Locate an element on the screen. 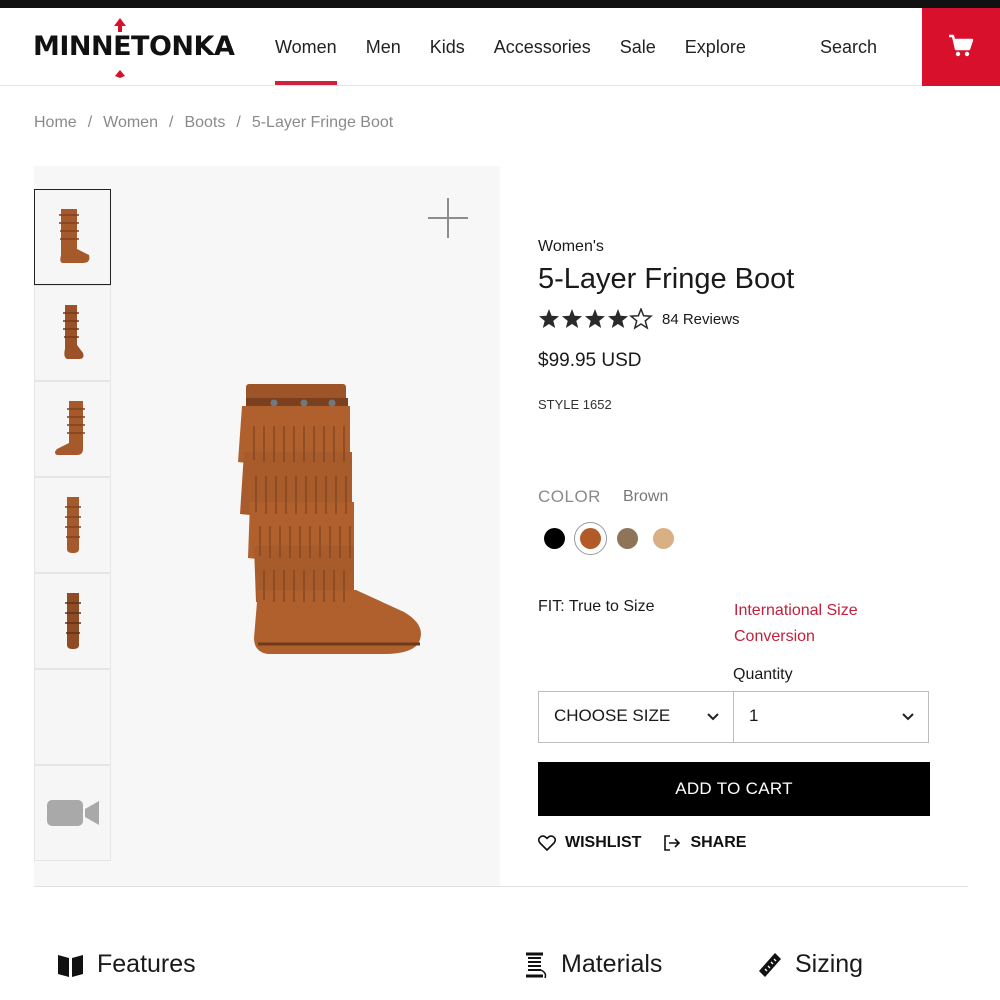 The height and width of the screenshot is (1000, 1000). share-button: SHARE is located at coordinates (704, 843).